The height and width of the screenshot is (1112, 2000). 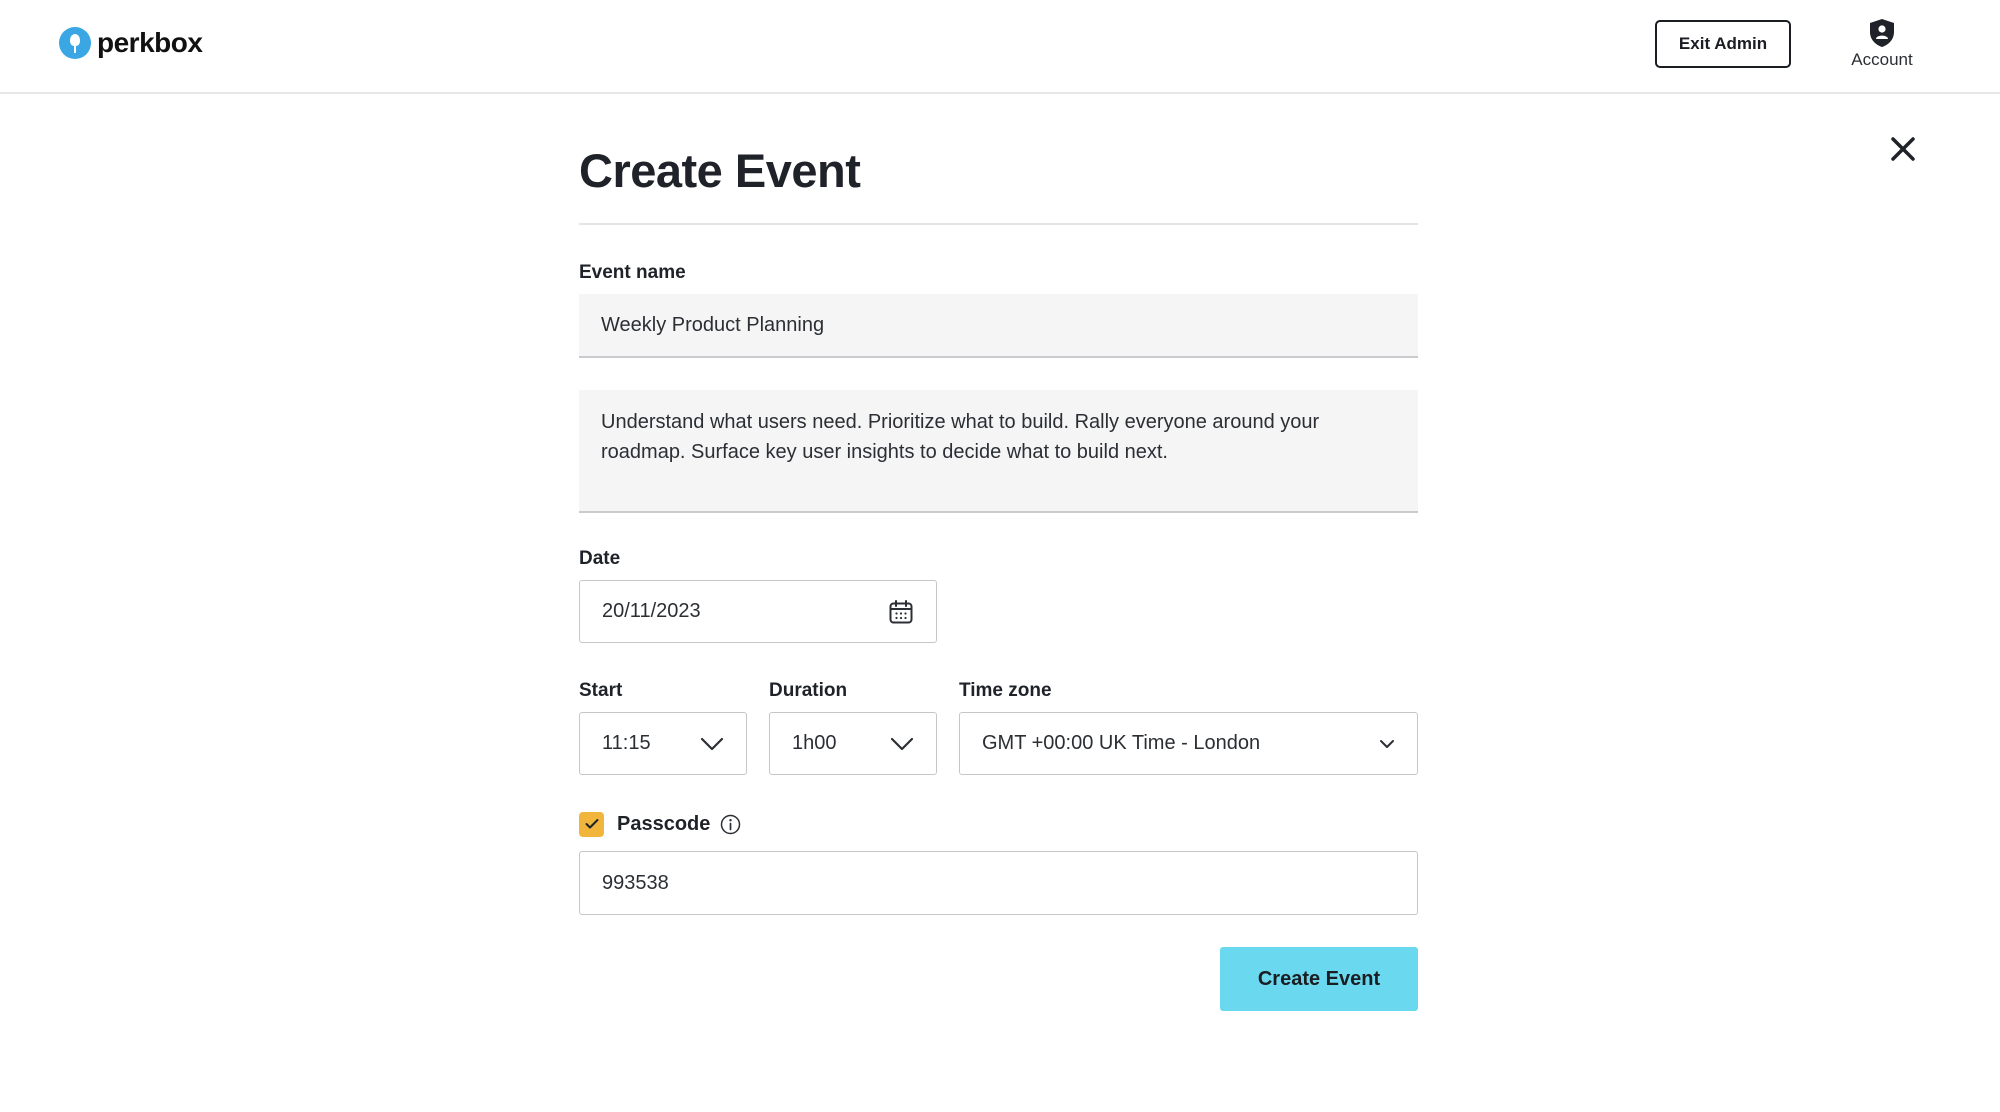 I want to click on start-time-select: 11:15, so click(x=663, y=743).